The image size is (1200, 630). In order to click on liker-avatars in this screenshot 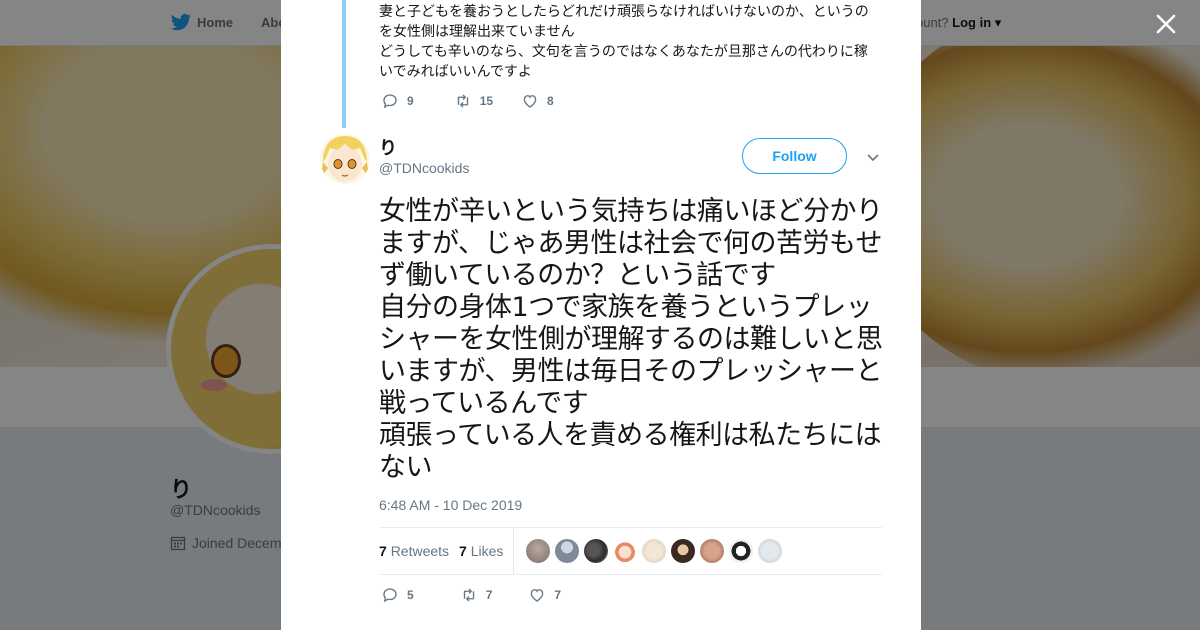, I will do `click(654, 551)`.